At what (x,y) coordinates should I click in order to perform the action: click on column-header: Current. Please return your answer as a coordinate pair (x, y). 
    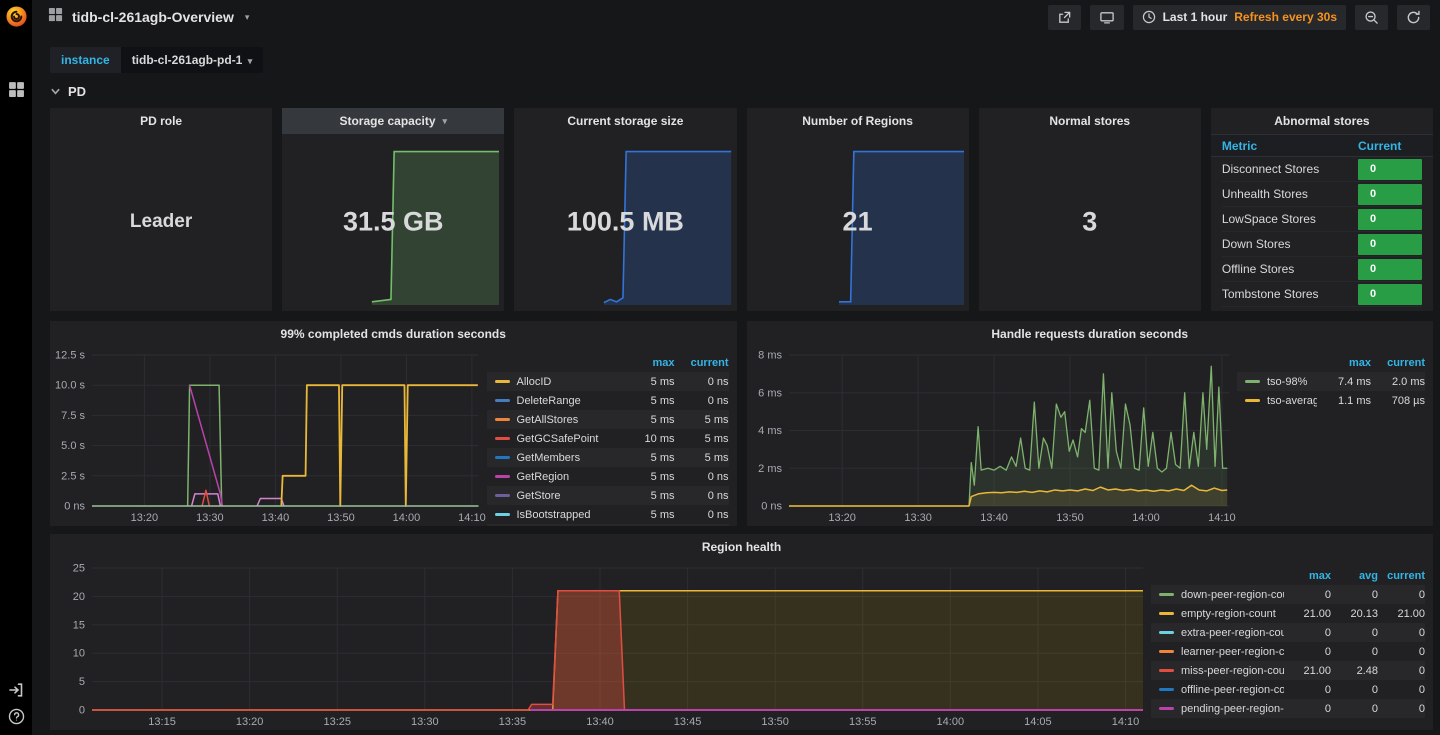
    Looking at the image, I should click on (1380, 145).